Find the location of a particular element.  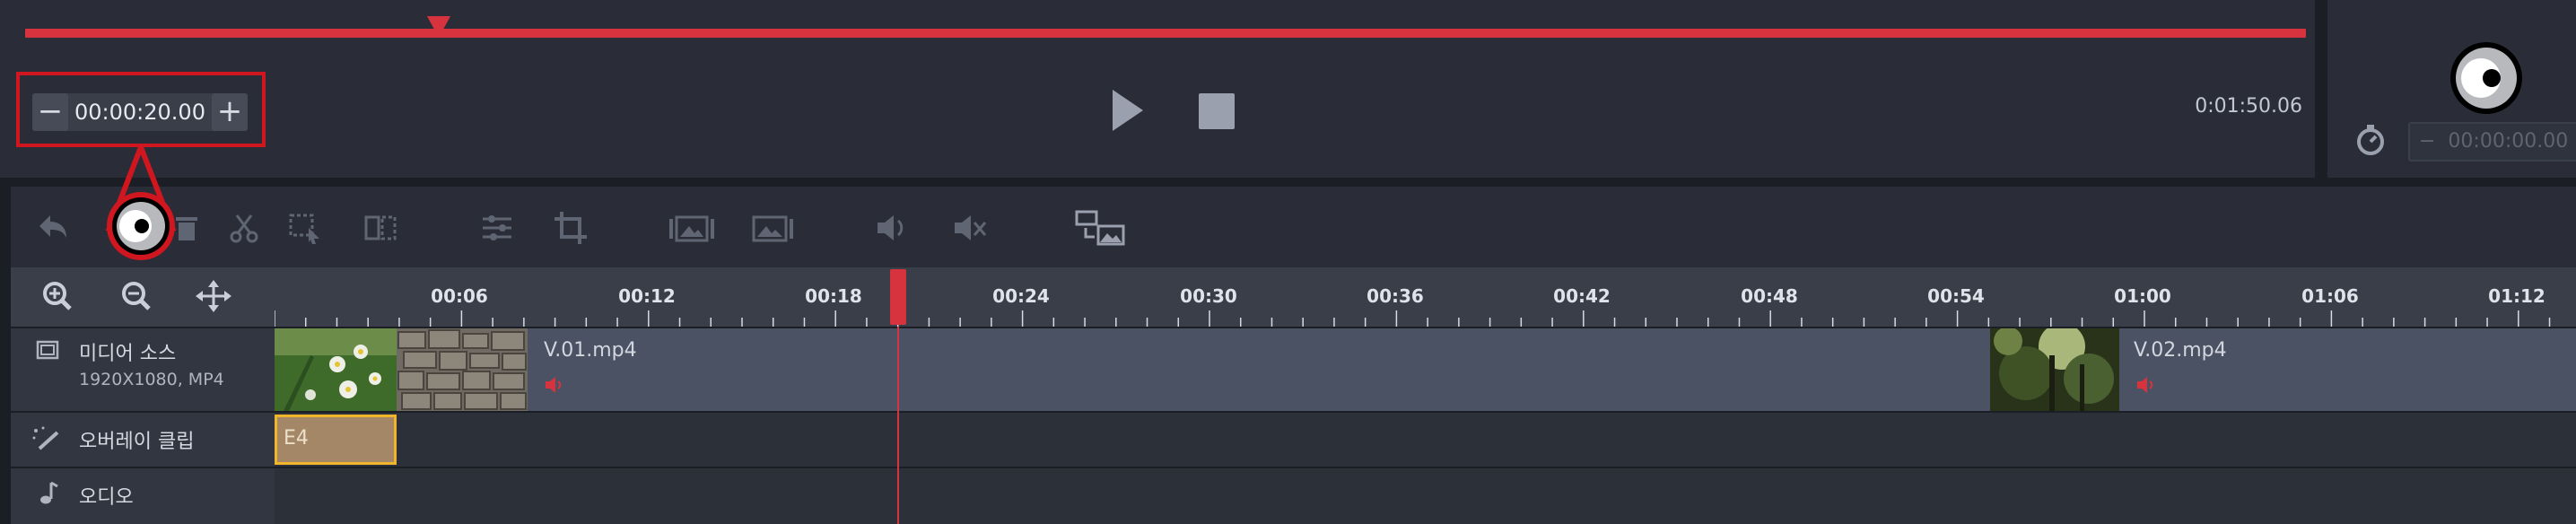

cut-icon is located at coordinates (244, 228).